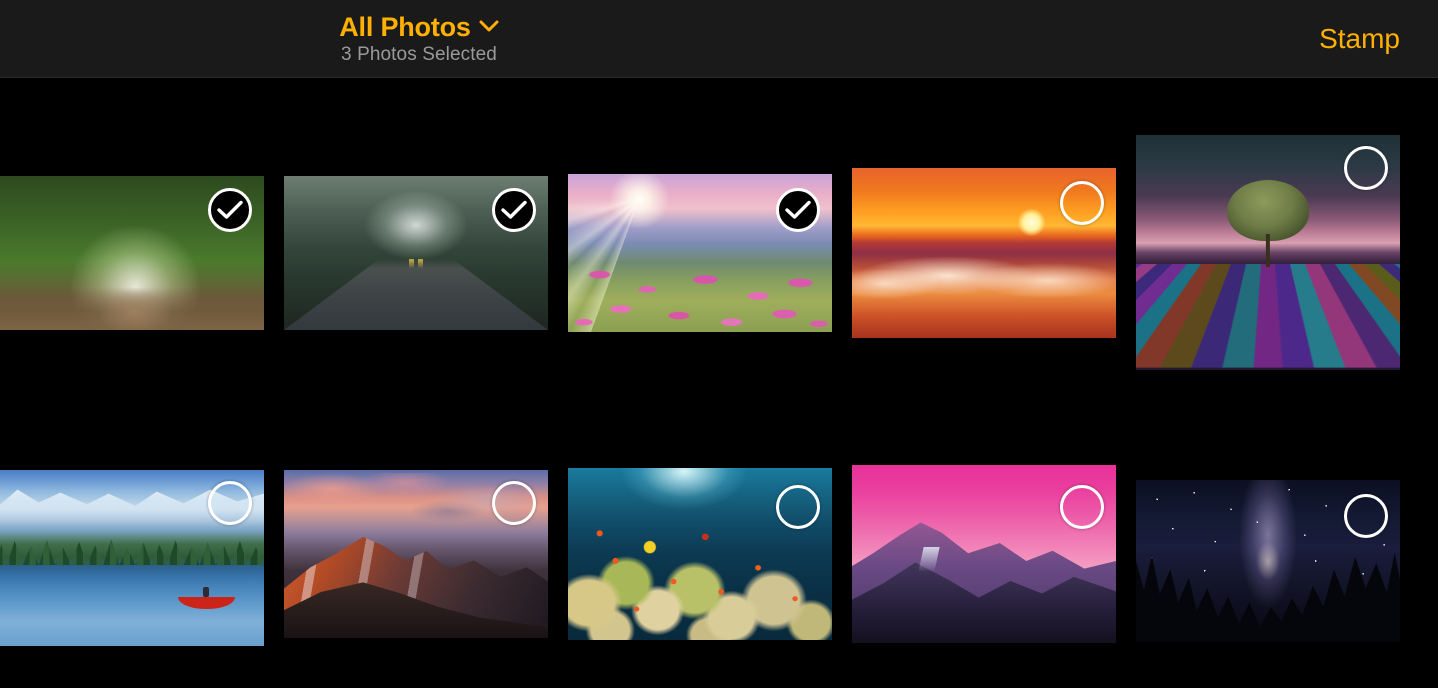 This screenshot has height=688, width=1438. I want to click on stamp-button: Stamp, so click(1359, 39).